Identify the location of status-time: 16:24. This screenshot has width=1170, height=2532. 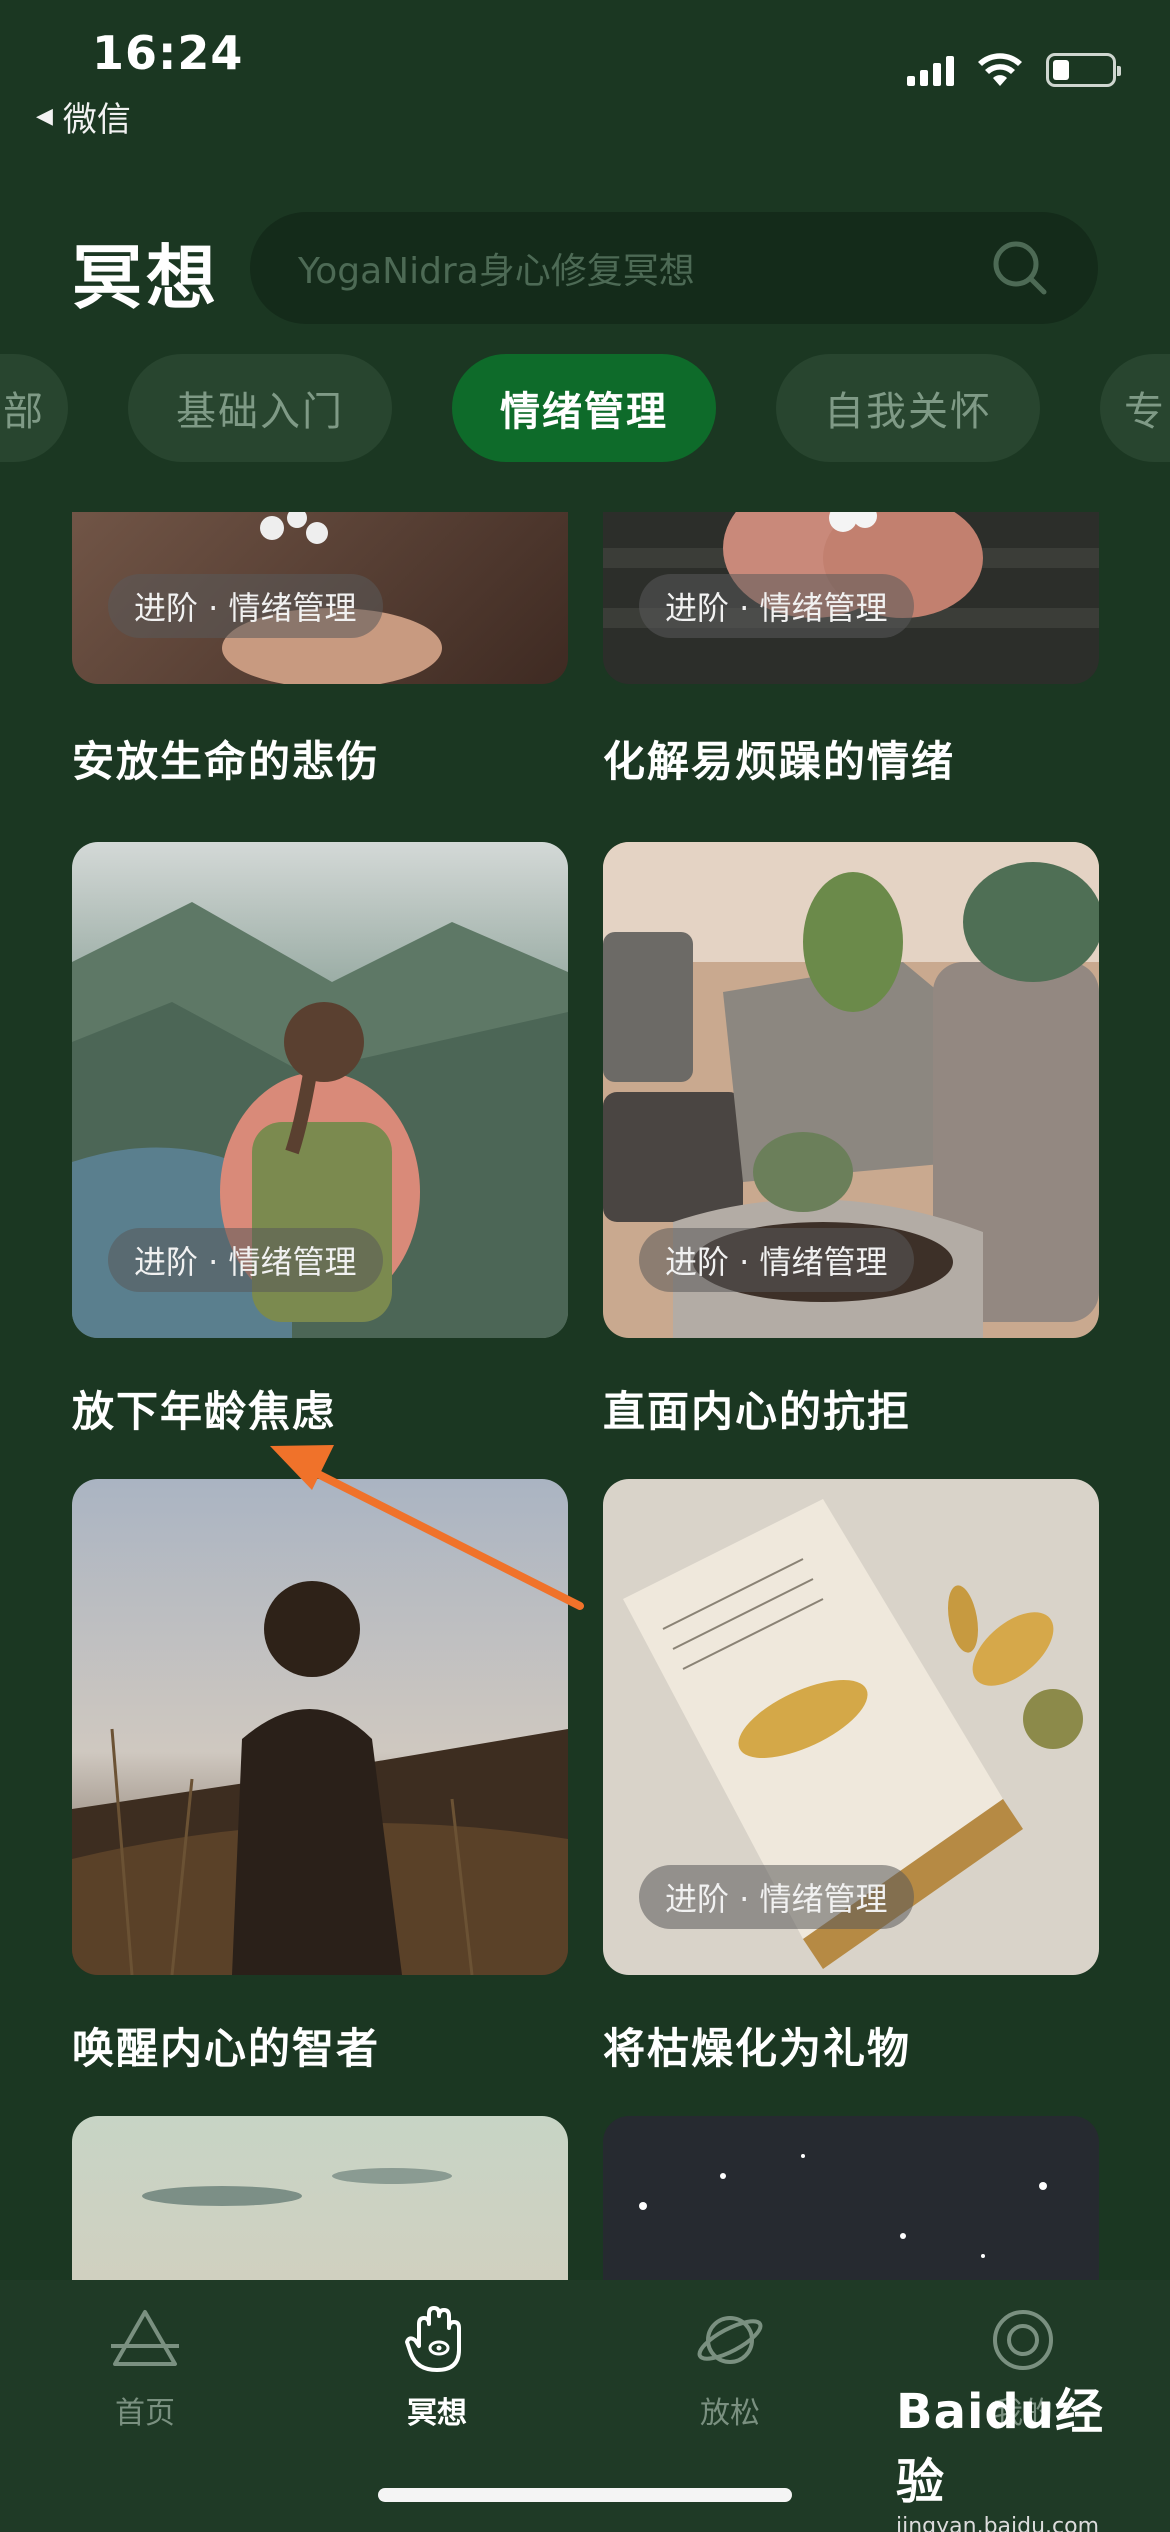
(168, 53).